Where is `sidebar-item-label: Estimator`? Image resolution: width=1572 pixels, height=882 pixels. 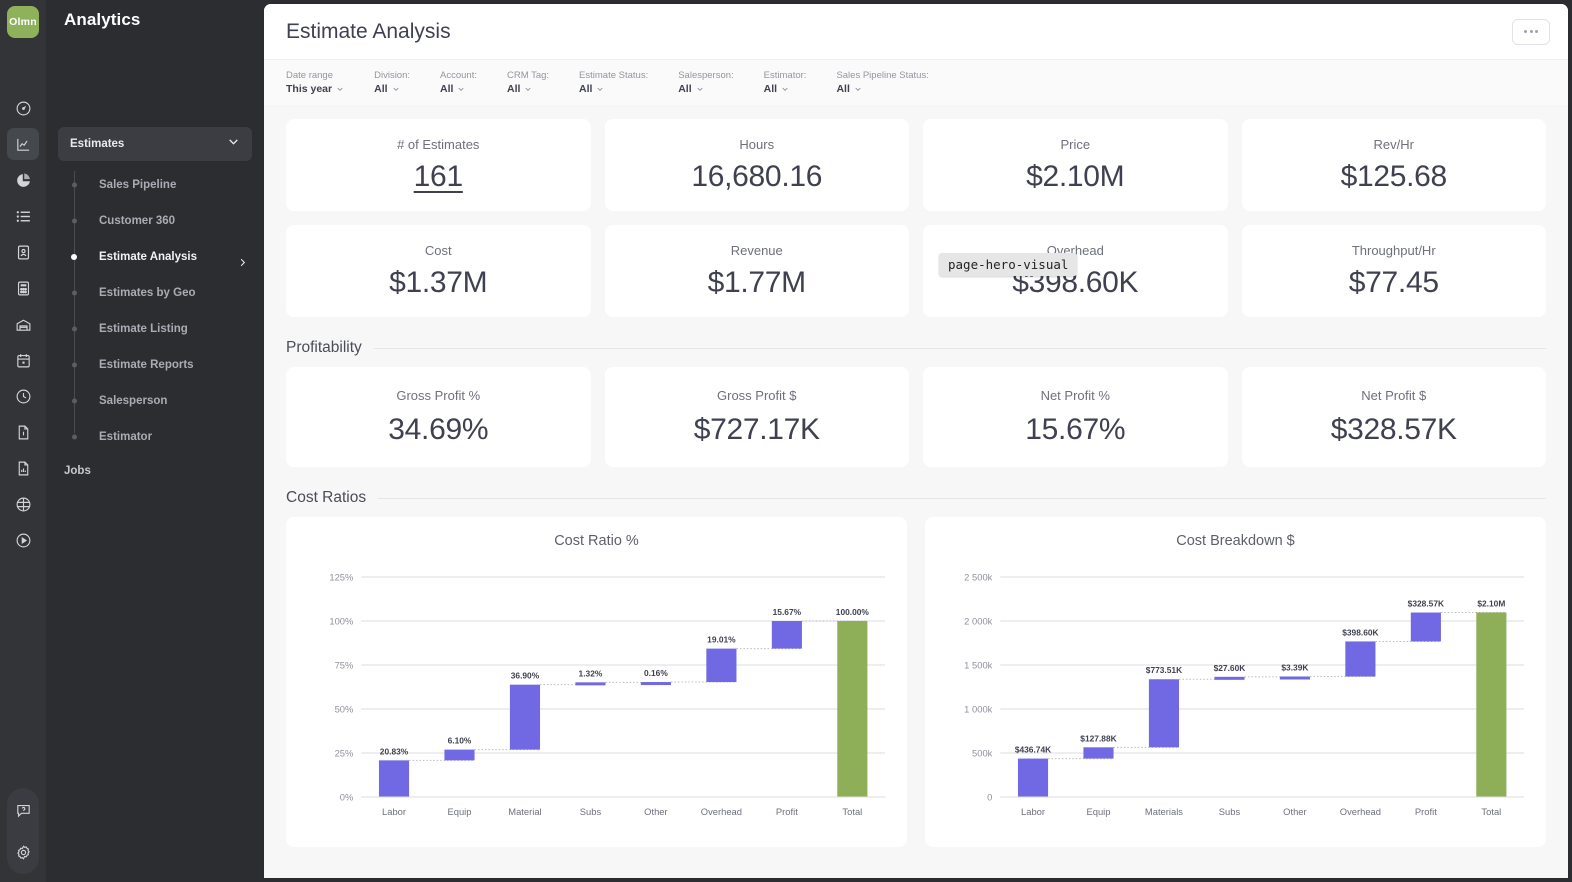
sidebar-item-label: Estimator is located at coordinates (126, 437).